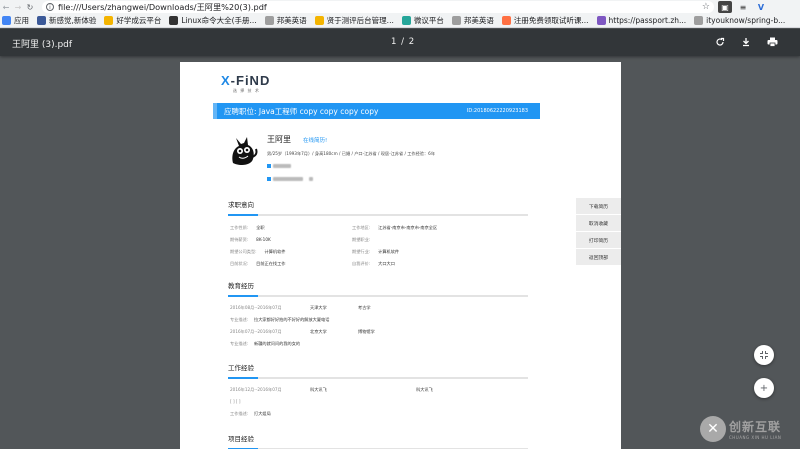 Image resolution: width=800 pixels, height=449 pixels. Describe the element at coordinates (378, 370) in the screenshot. I see `section-work: 工作经验` at that location.